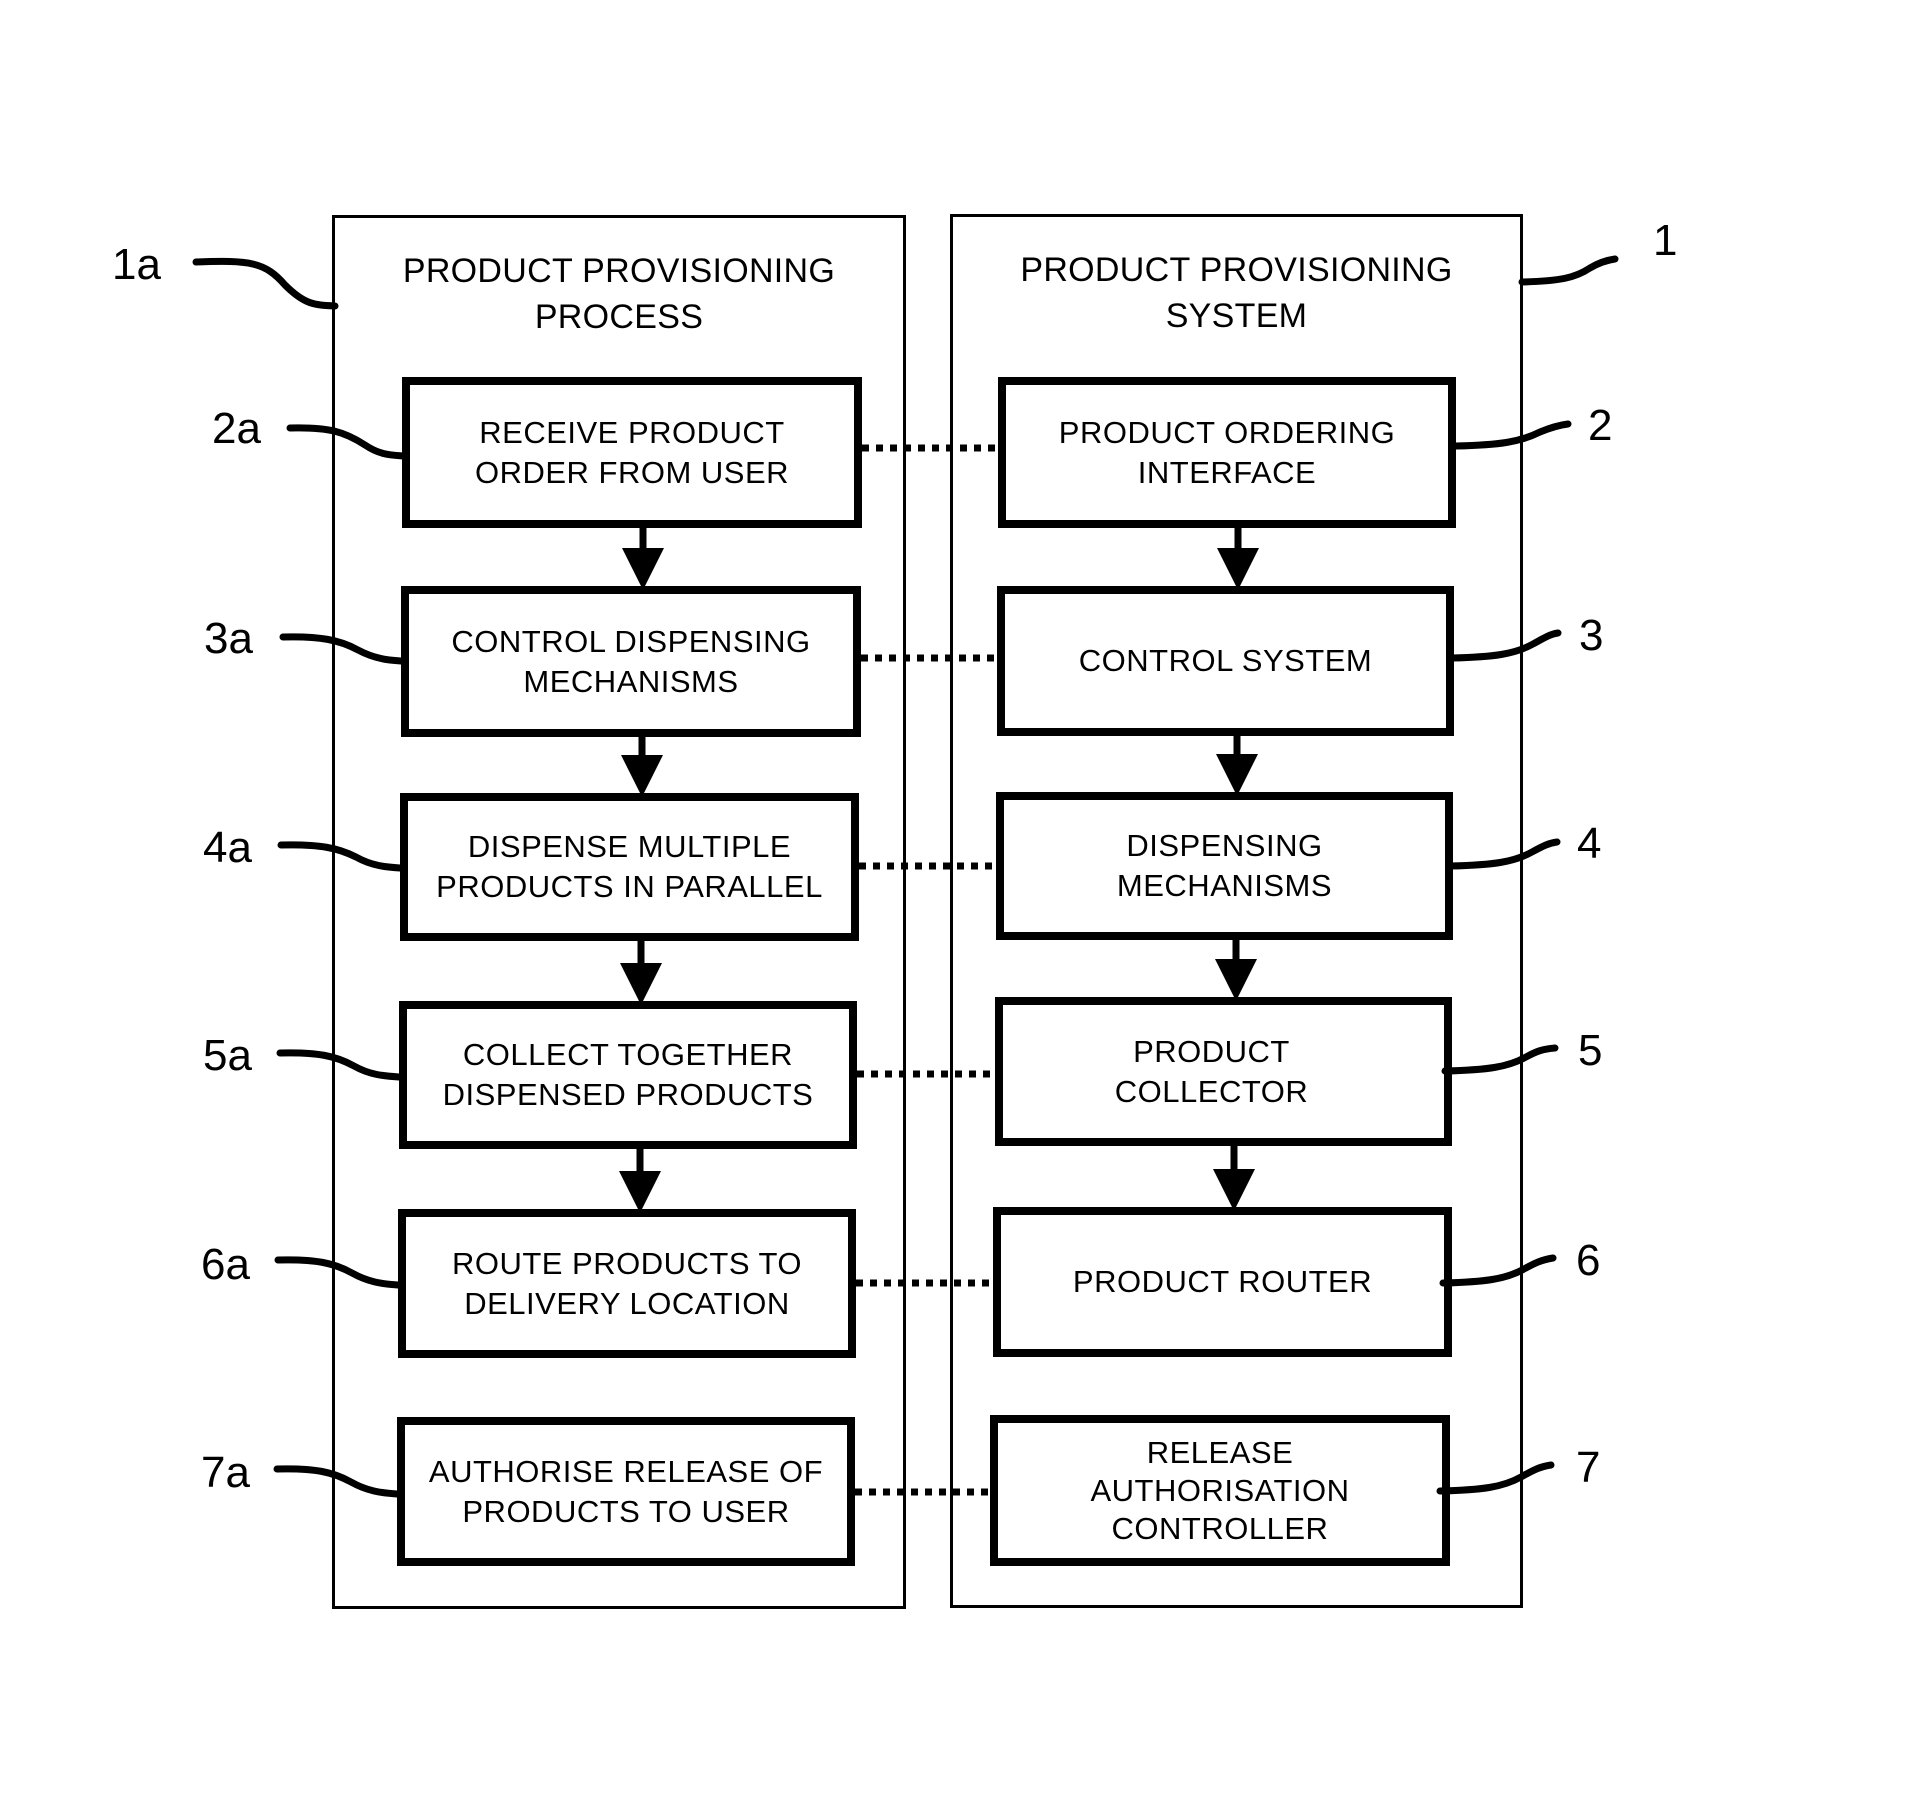  I want to click on component-box-6: PRODUCT ROUTER, so click(1222, 1282).